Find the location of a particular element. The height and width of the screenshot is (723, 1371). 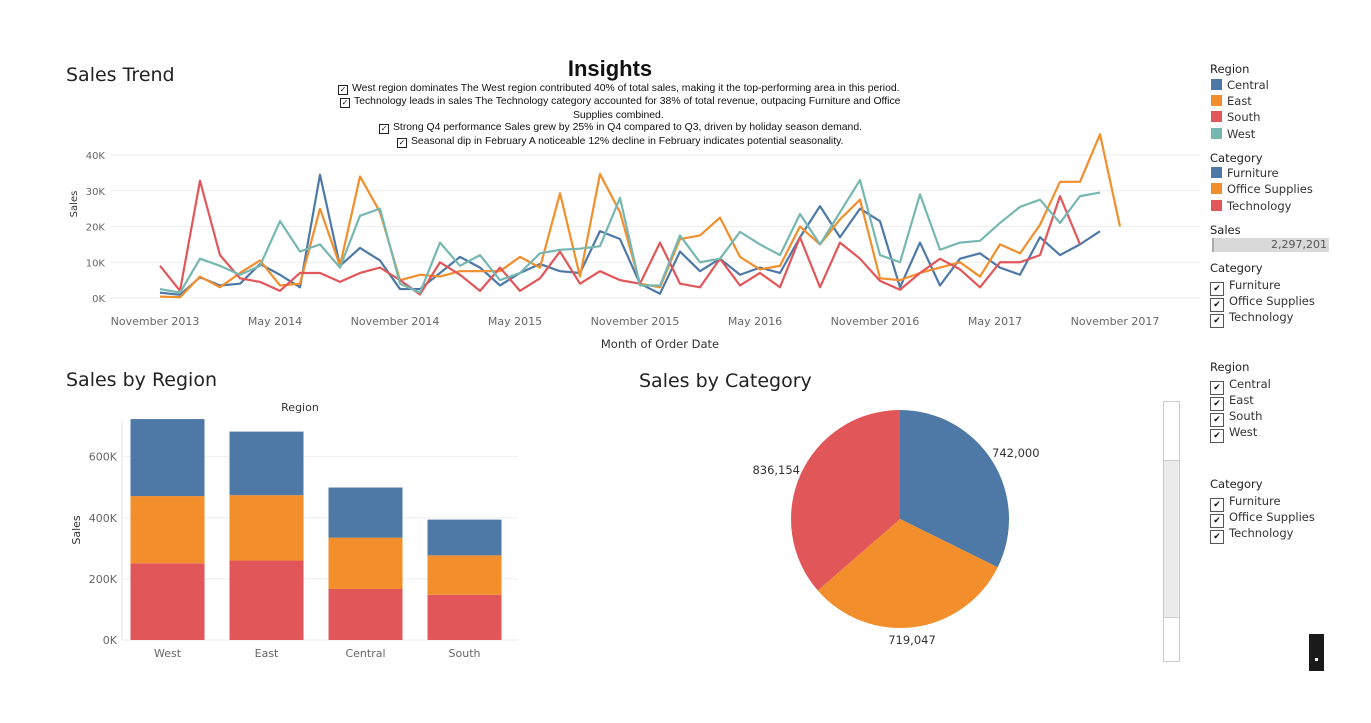

corner-widget is located at coordinates (1316, 652).